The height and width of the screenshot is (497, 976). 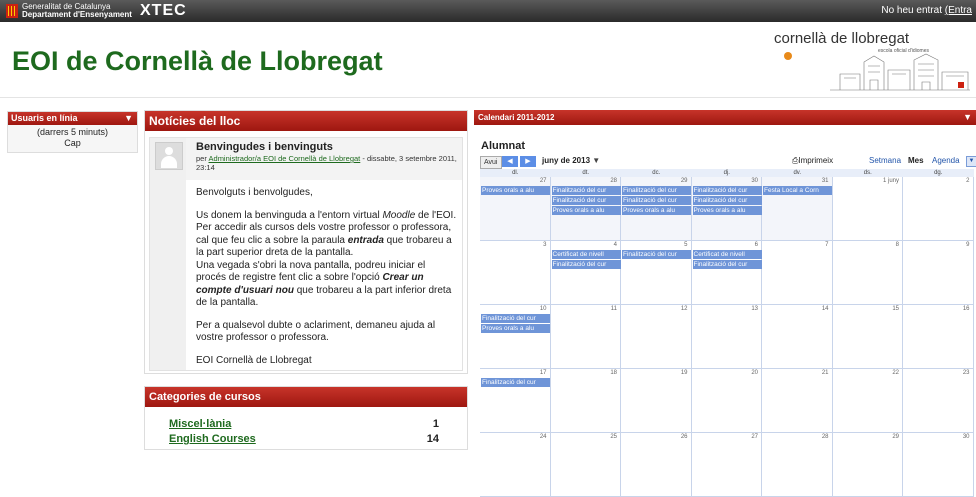 What do you see at coordinates (726, 401) in the screenshot?
I see `calendar-day-cell: 20` at bounding box center [726, 401].